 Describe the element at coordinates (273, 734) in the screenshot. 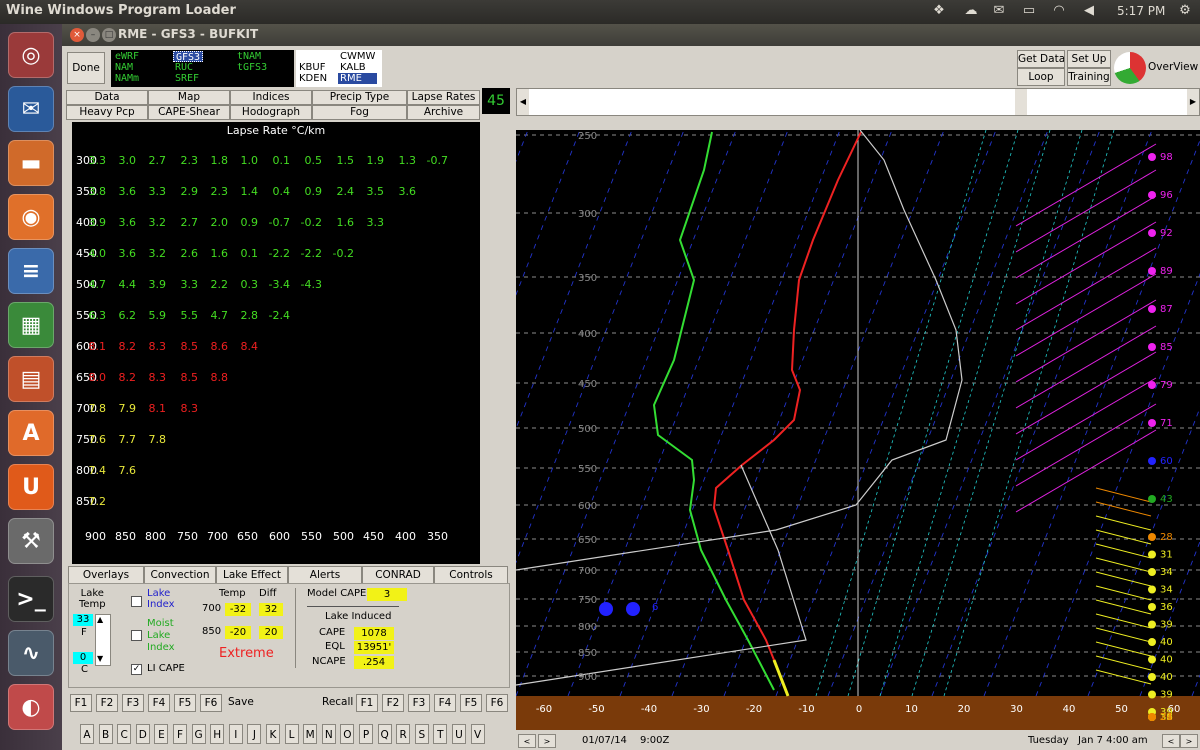

I see `letter-key-k: K` at that location.